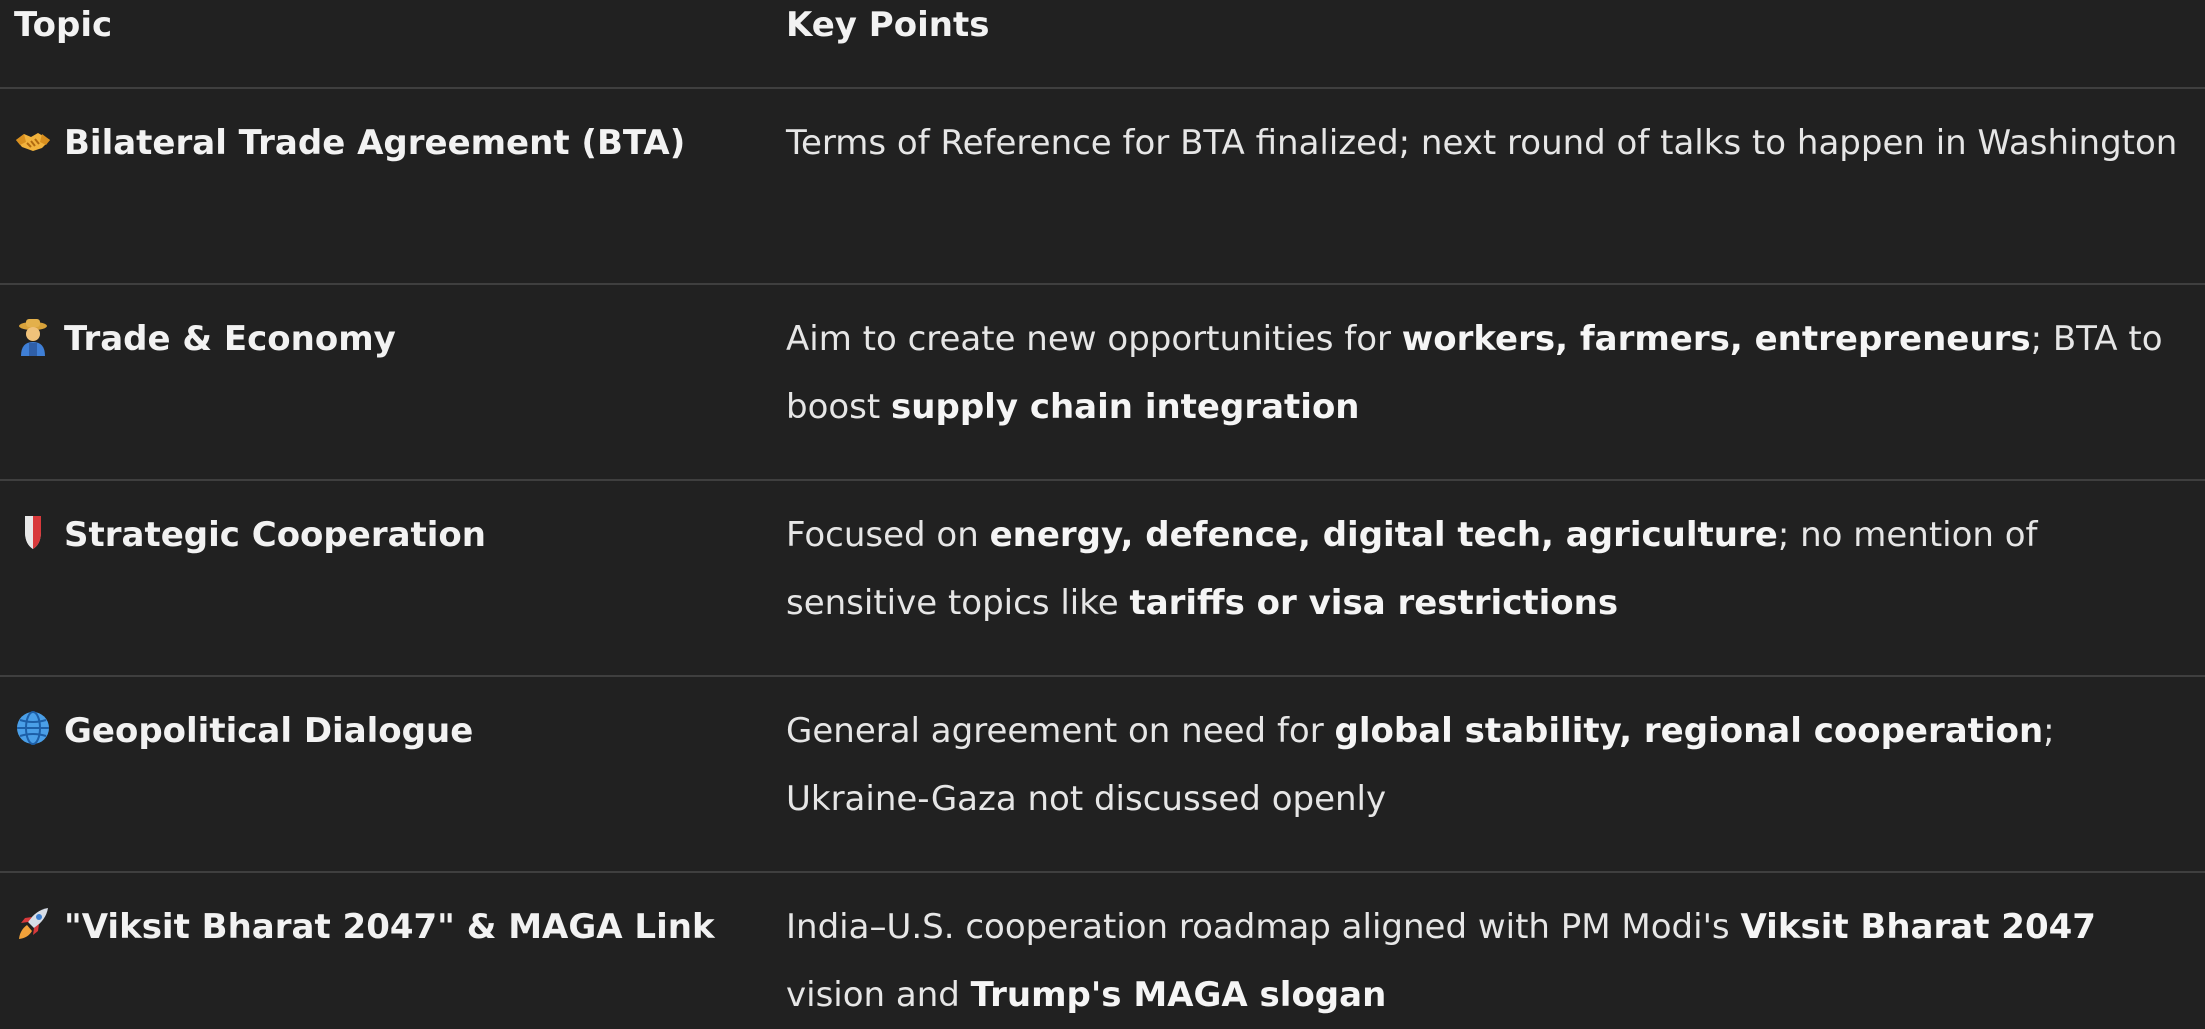 This screenshot has height=1029, width=2205. I want to click on topic-cell: Bilateral Trade Agreement (BTA), so click(384, 143).